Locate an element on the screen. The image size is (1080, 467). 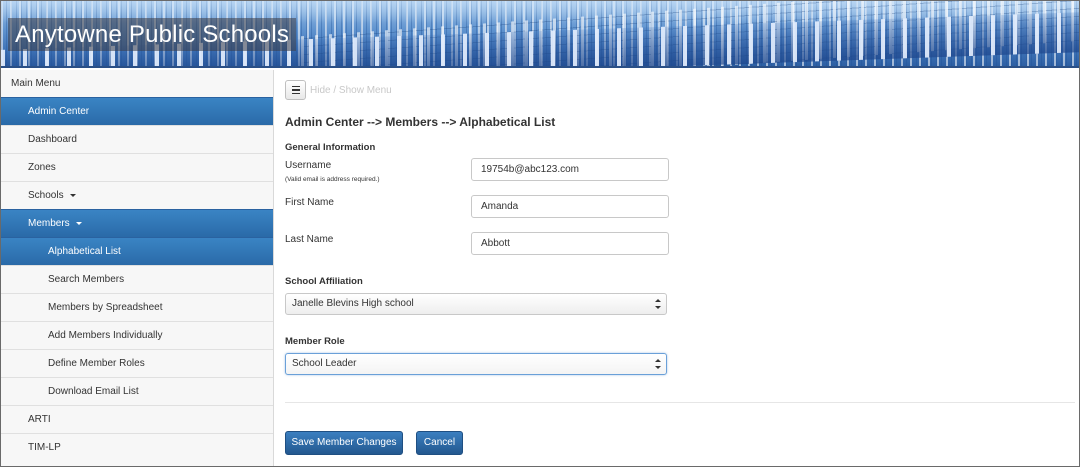
school-affiliation-select: Janelle Blevins High school is located at coordinates (476, 304).